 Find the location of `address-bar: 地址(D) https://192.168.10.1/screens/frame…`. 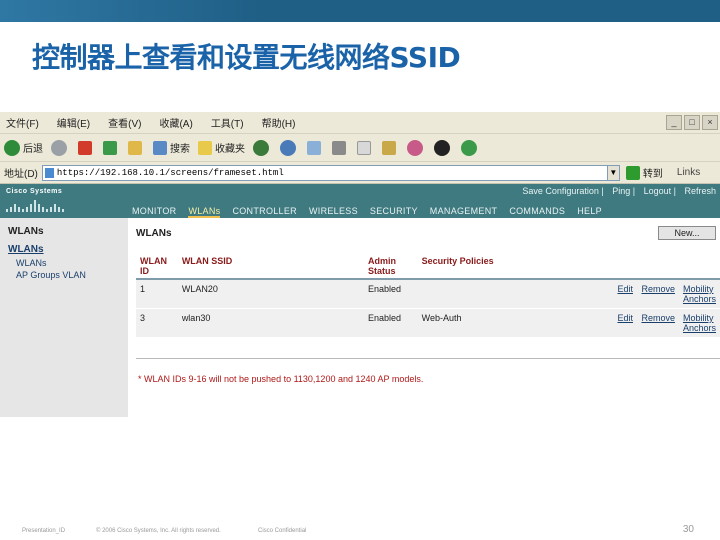

address-bar: 地址(D) https://192.168.10.1/screens/frame… is located at coordinates (360, 173).